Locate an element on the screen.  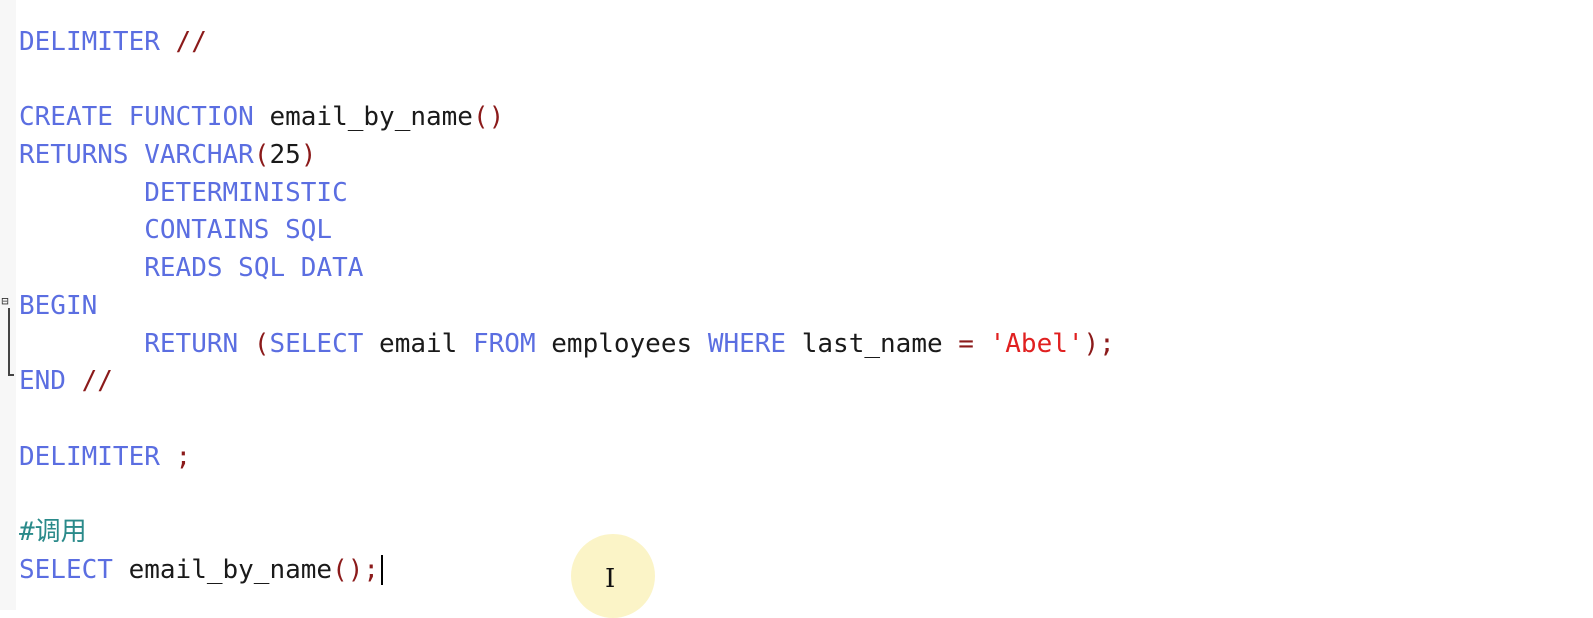
token-id: employees is located at coordinates (622, 343).